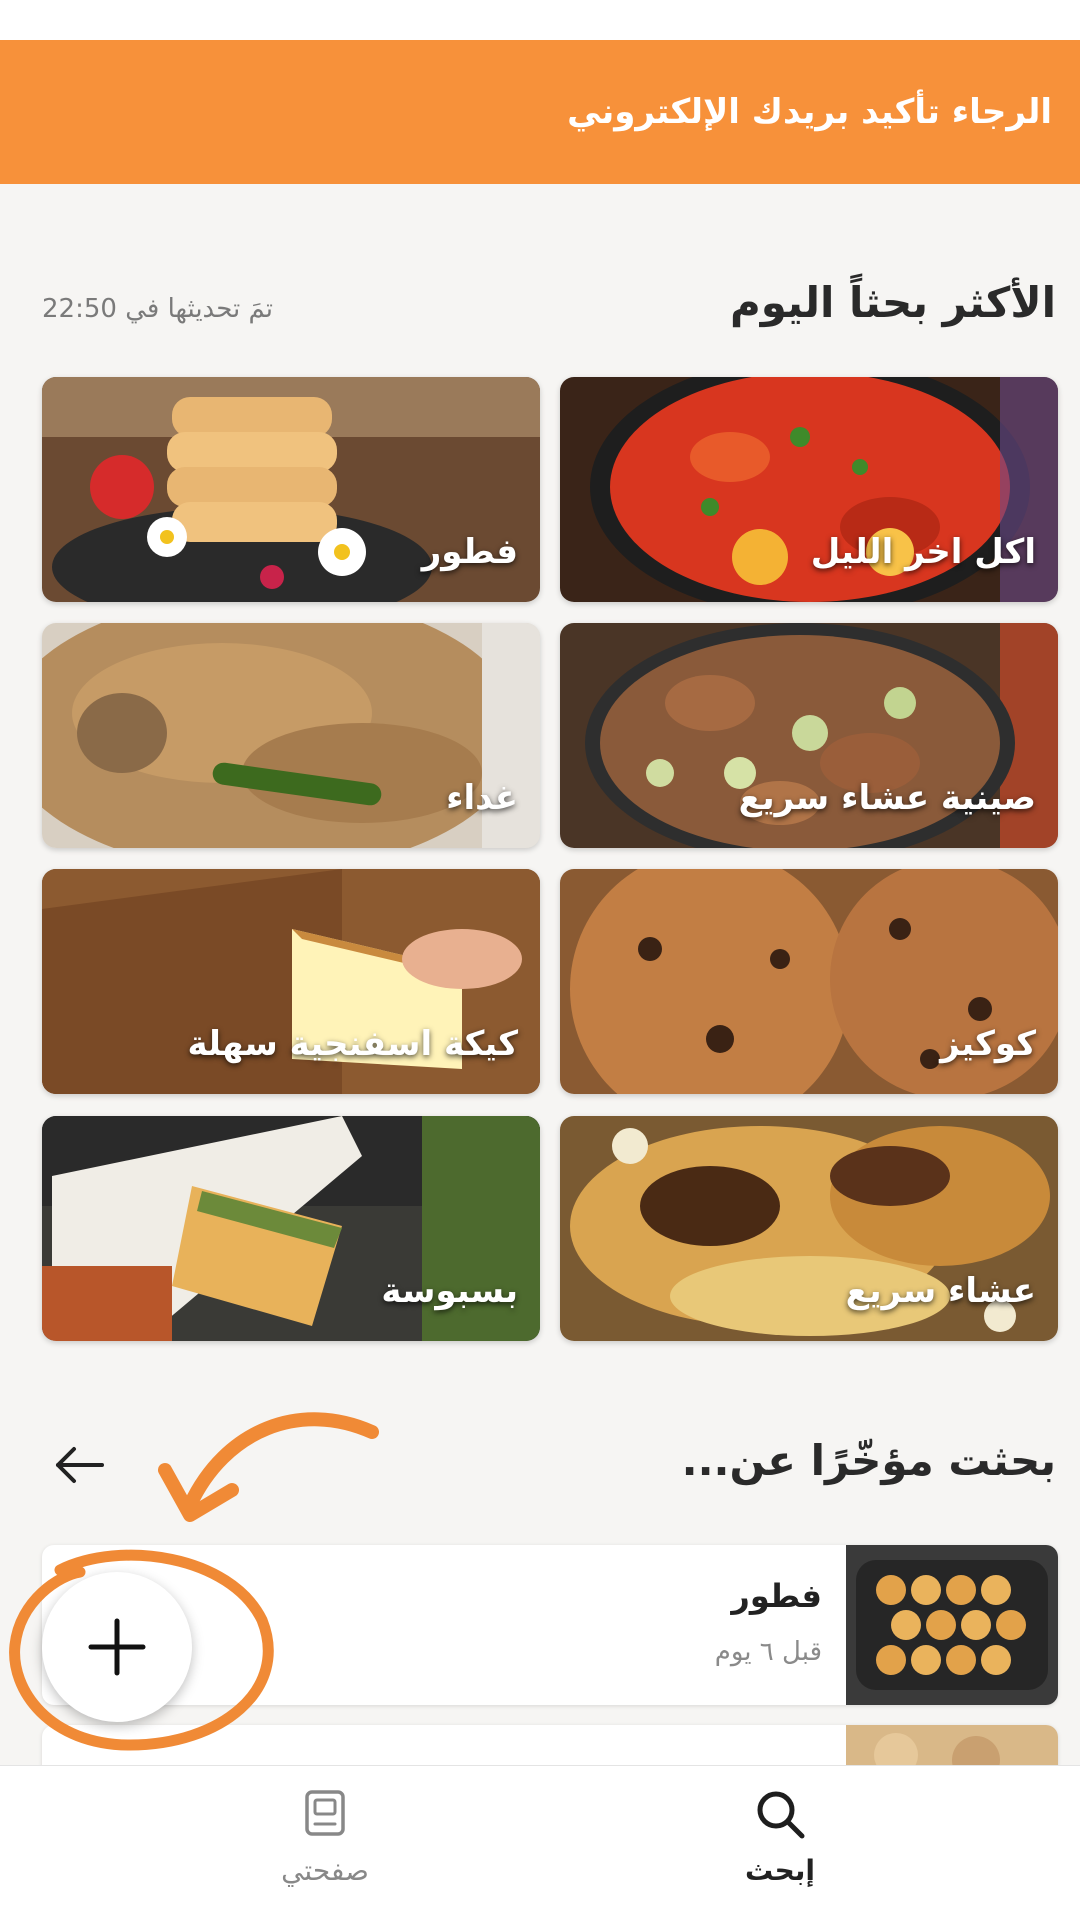  Describe the element at coordinates (291, 735) in the screenshot. I see `trending-tile: غداء` at that location.